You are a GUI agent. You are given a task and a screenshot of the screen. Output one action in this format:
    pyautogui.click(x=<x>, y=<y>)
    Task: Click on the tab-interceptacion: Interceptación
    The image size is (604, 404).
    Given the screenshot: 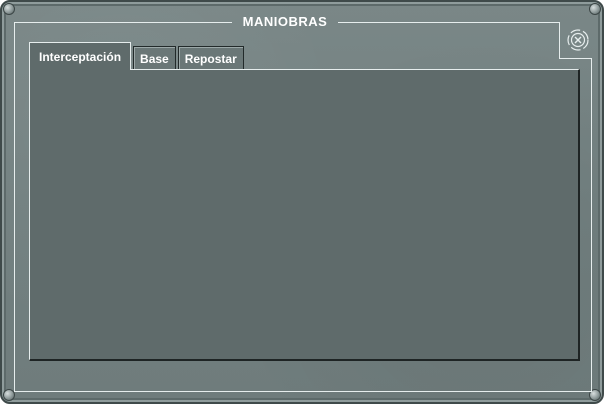 What is the action you would take?
    pyautogui.click(x=80, y=56)
    